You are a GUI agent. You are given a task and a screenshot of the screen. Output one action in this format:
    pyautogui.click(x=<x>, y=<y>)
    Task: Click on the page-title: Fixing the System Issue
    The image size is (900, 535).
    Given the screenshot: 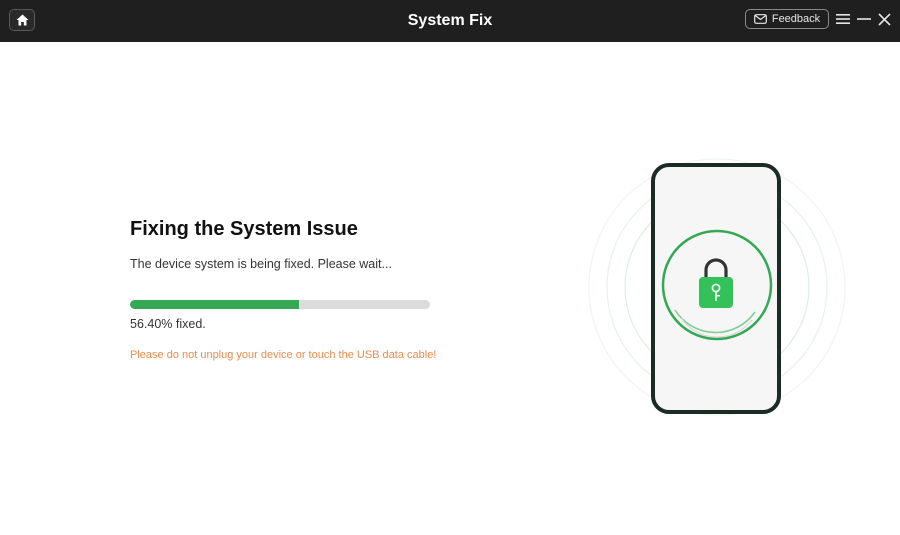 What is the action you would take?
    pyautogui.click(x=244, y=229)
    